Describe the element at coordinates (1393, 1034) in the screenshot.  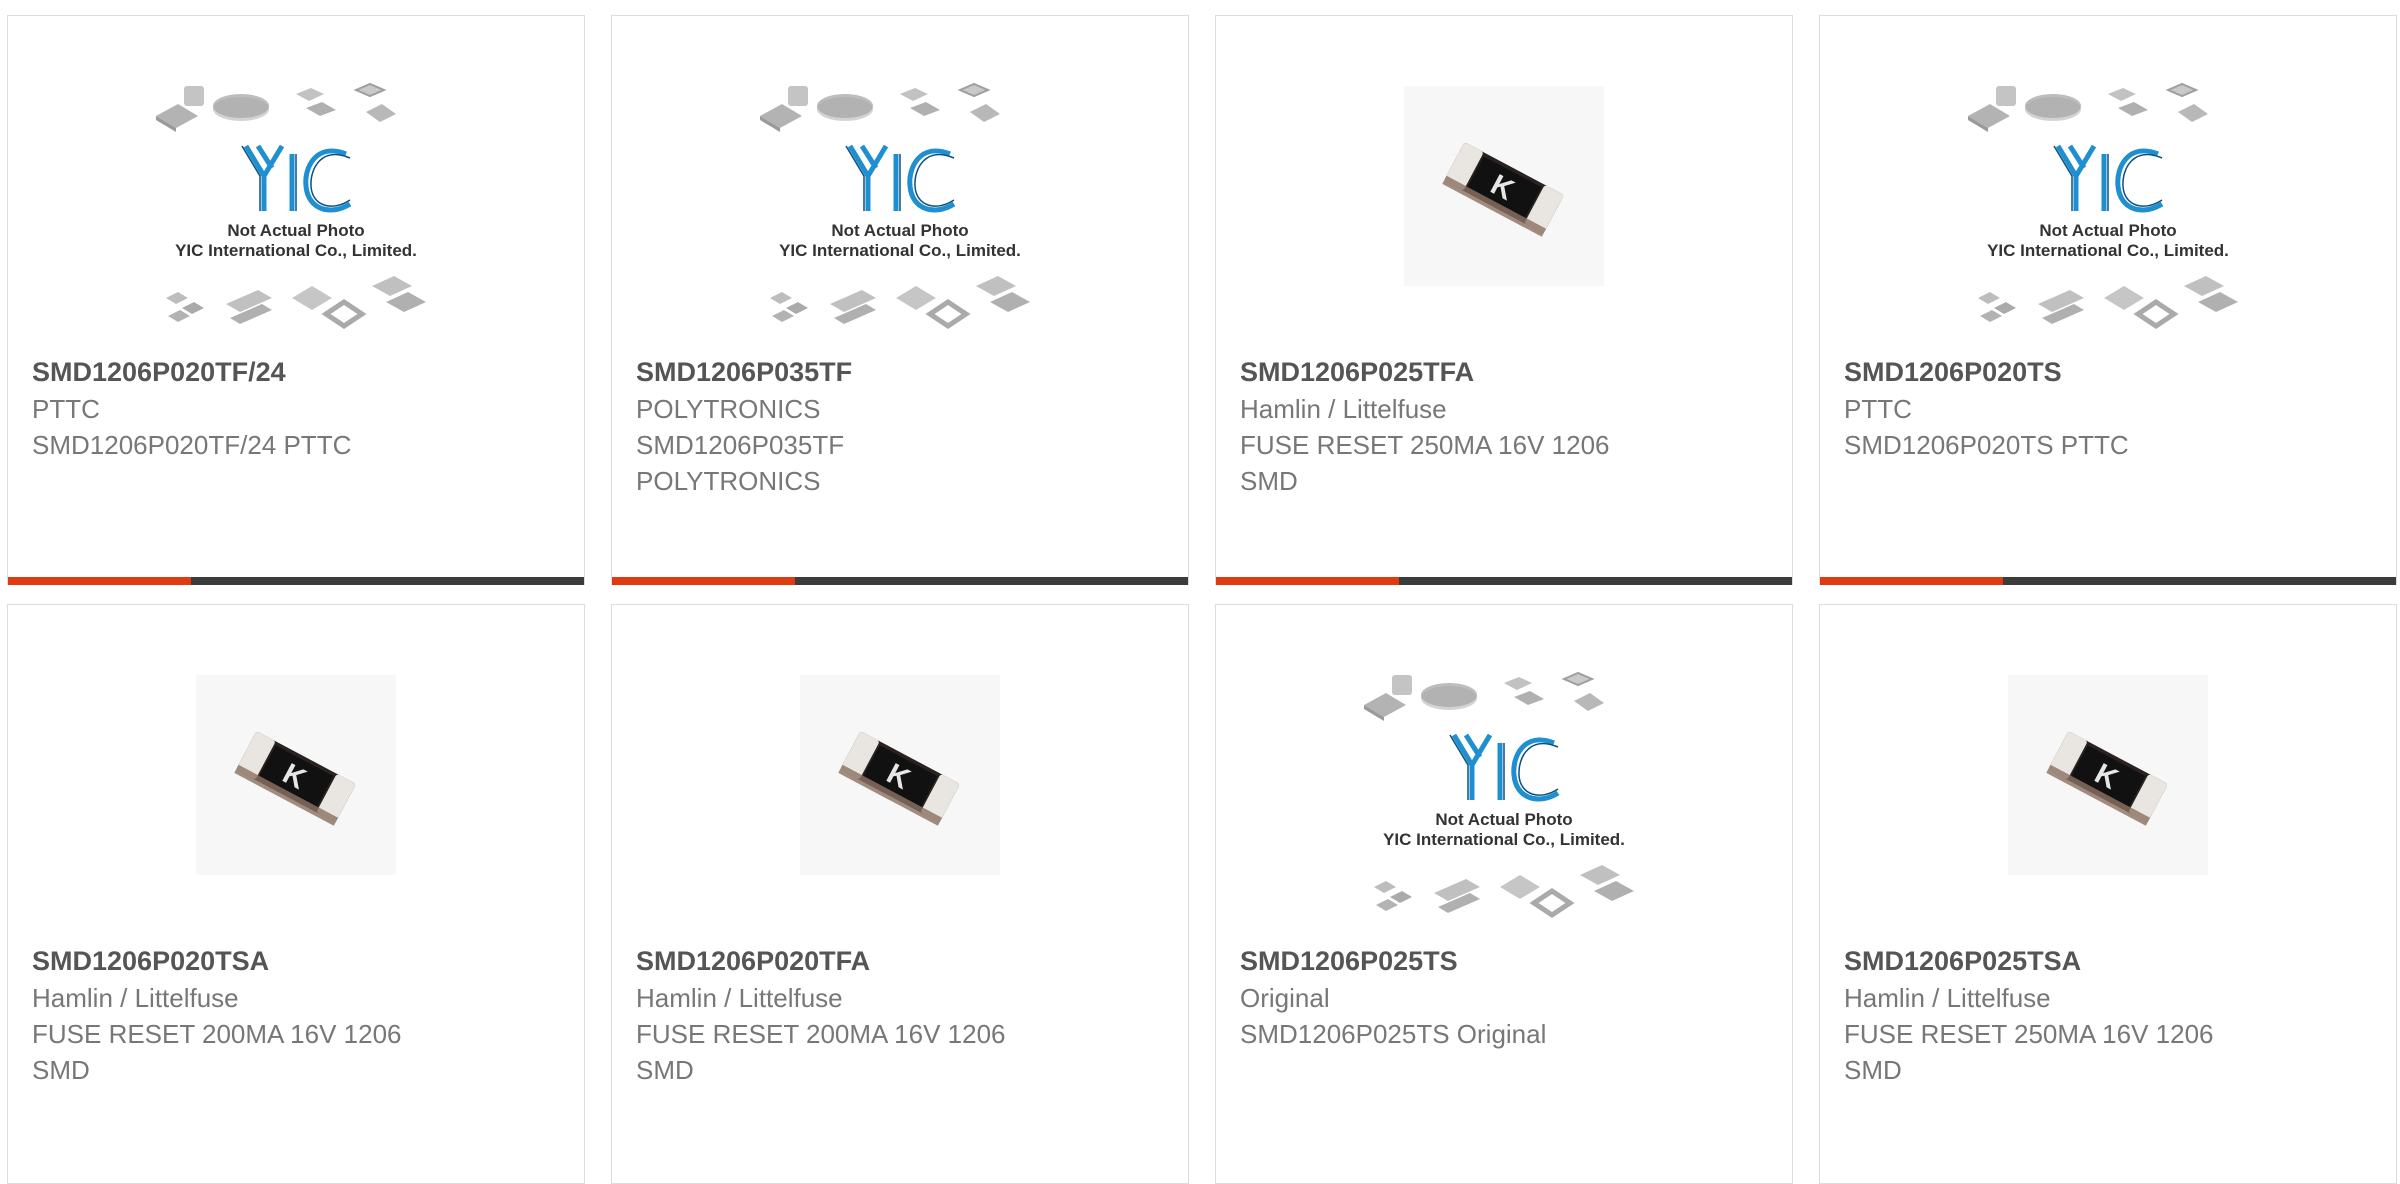
I see `description: SMD1206P025TS Original` at that location.